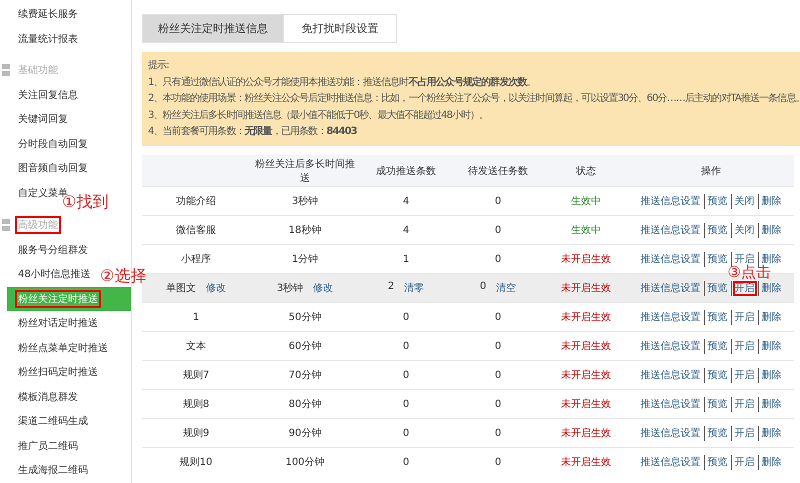 The width and height of the screenshot is (800, 483). What do you see at coordinates (506, 288) in the screenshot?
I see `edit-link: 清空` at bounding box center [506, 288].